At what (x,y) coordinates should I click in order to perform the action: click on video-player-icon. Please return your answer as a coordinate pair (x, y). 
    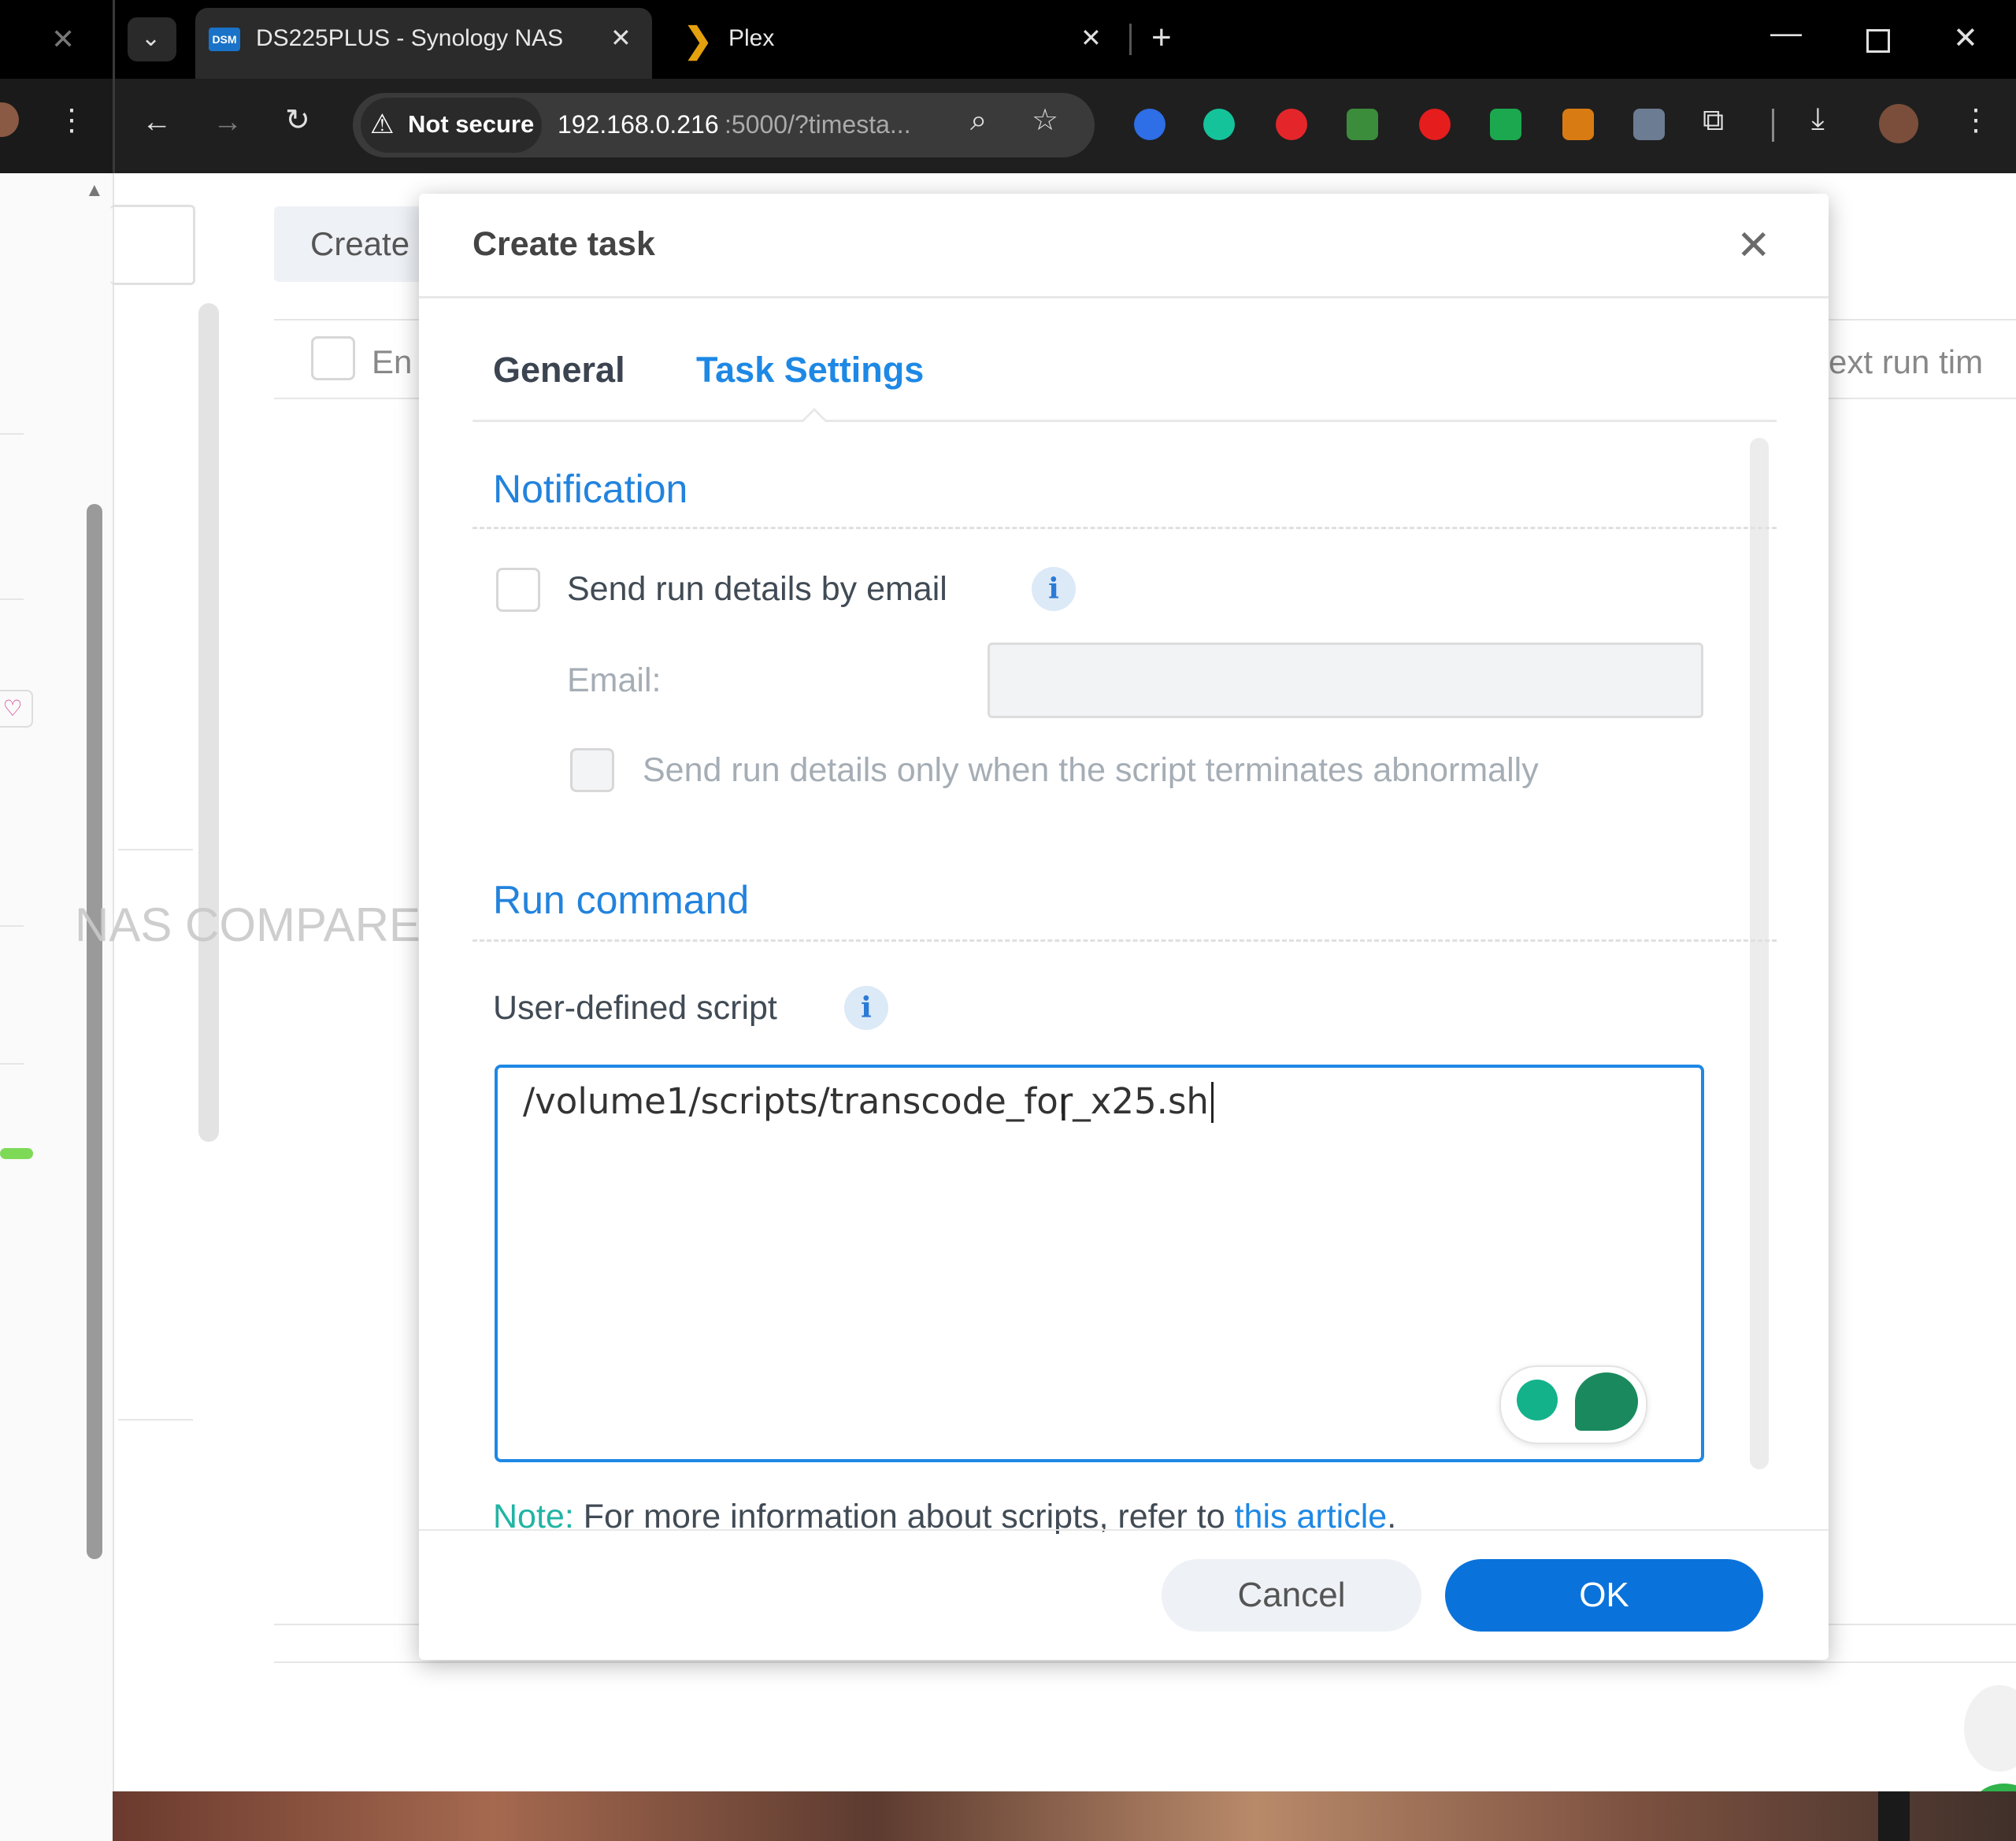
    Looking at the image, I should click on (1505, 124).